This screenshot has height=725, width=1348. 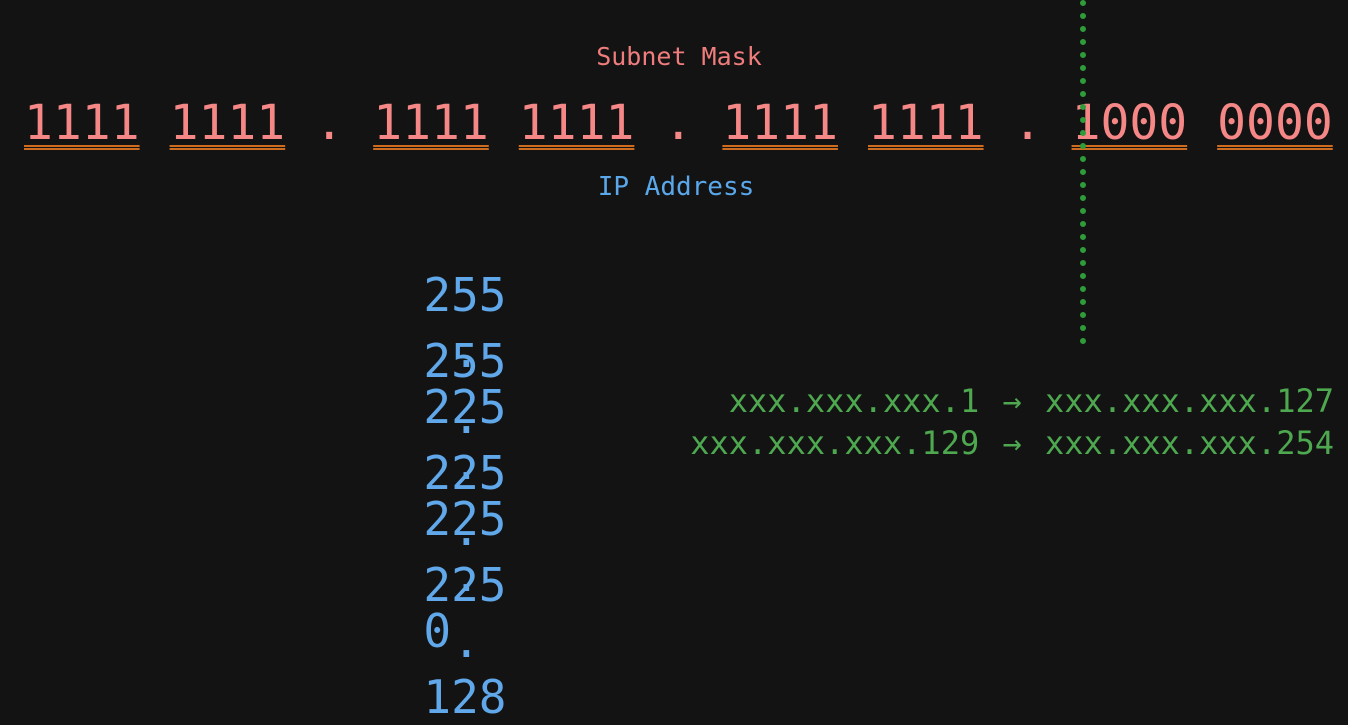 I want to click on range-end: xxx.xxx.xxx.254, so click(x=1189, y=443).